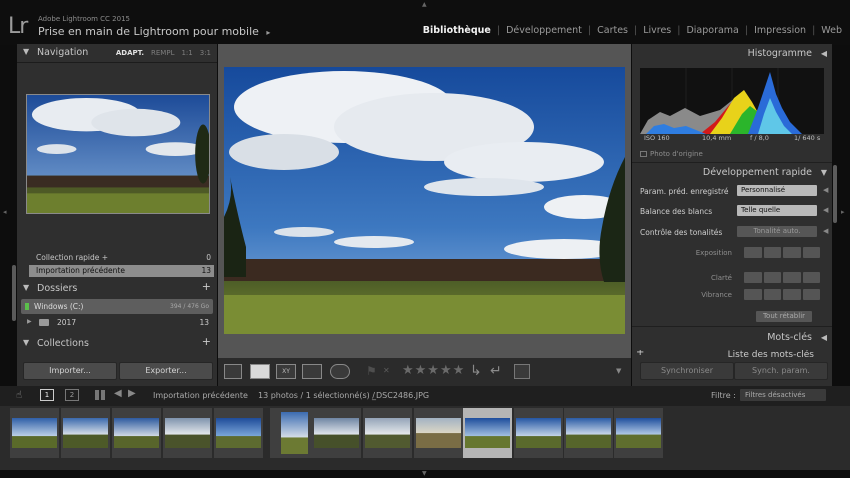 The width and height of the screenshot is (850, 478). I want to click on catalog-arrow-icon: ▸, so click(268, 32).